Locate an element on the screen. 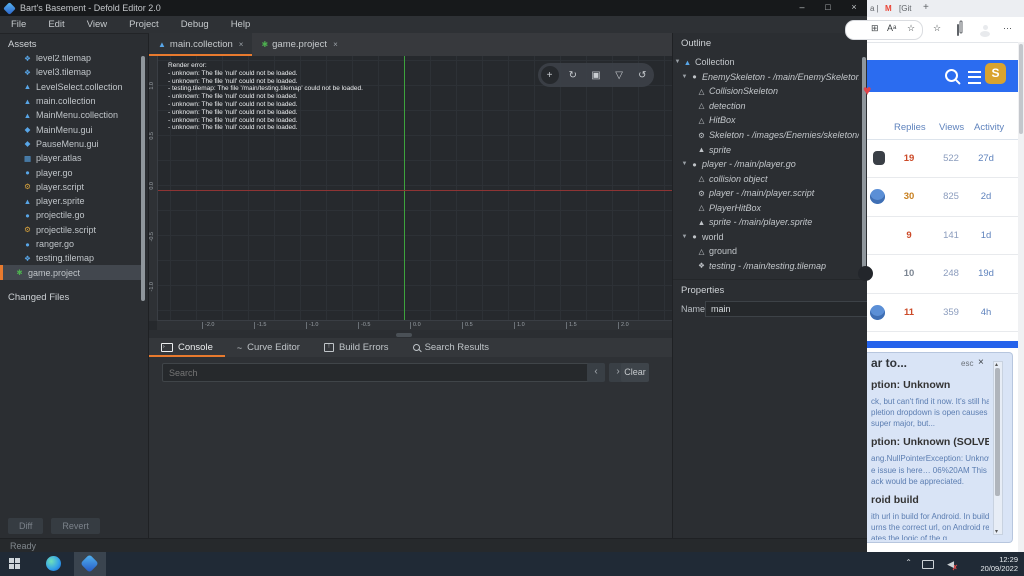  asset-item: ◆ MainMenu.gui is located at coordinates (70, 129).